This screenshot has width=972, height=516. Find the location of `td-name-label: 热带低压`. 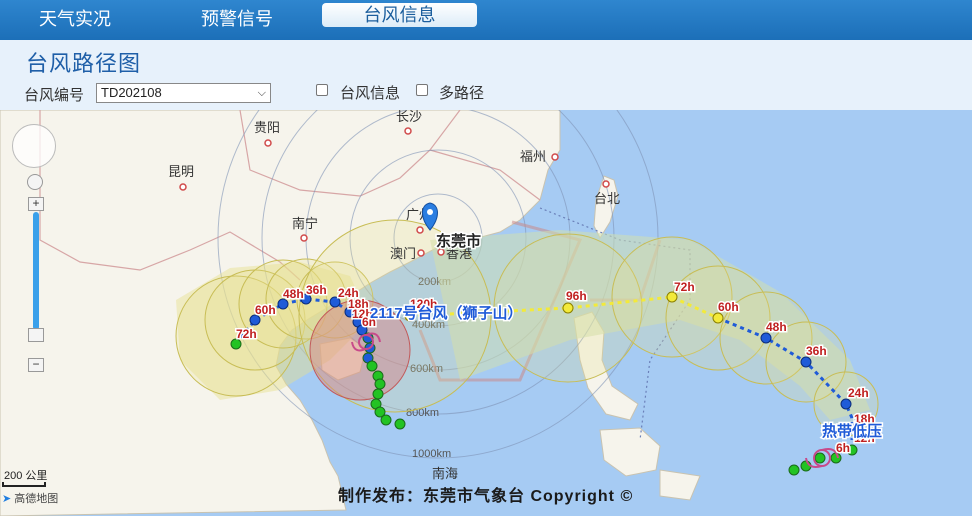

td-name-label: 热带低压 is located at coordinates (852, 431).